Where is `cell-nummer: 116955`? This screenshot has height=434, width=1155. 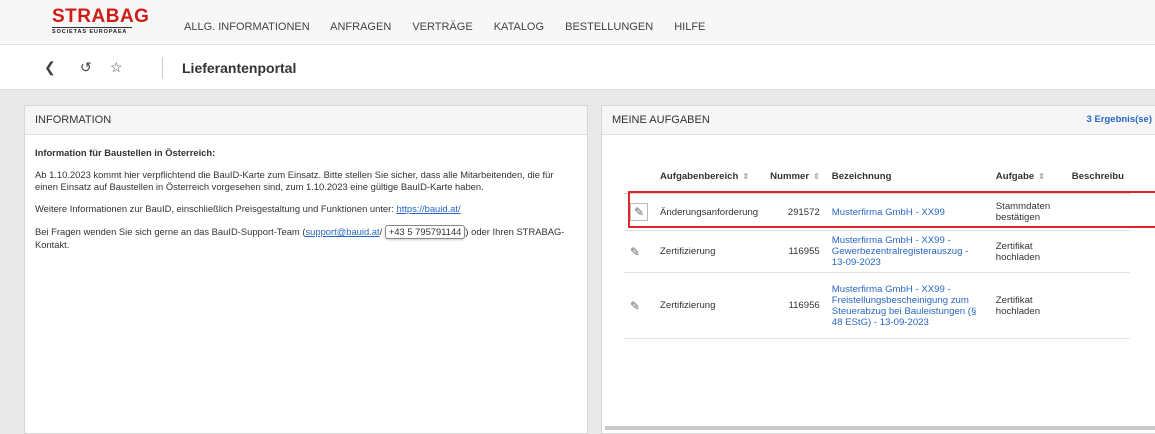
cell-nummer: 116955 is located at coordinates (795, 251).